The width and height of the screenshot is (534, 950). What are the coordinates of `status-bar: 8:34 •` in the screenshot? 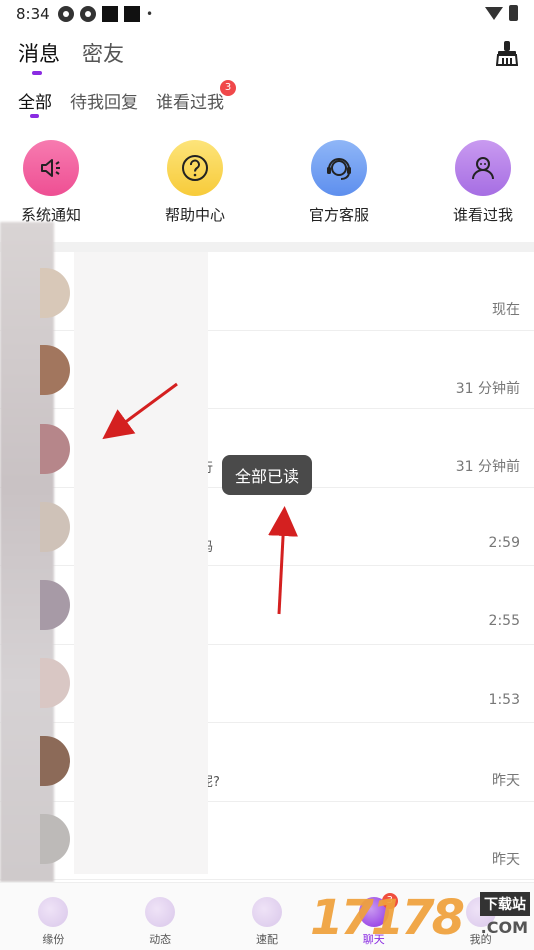 It's located at (267, 15).